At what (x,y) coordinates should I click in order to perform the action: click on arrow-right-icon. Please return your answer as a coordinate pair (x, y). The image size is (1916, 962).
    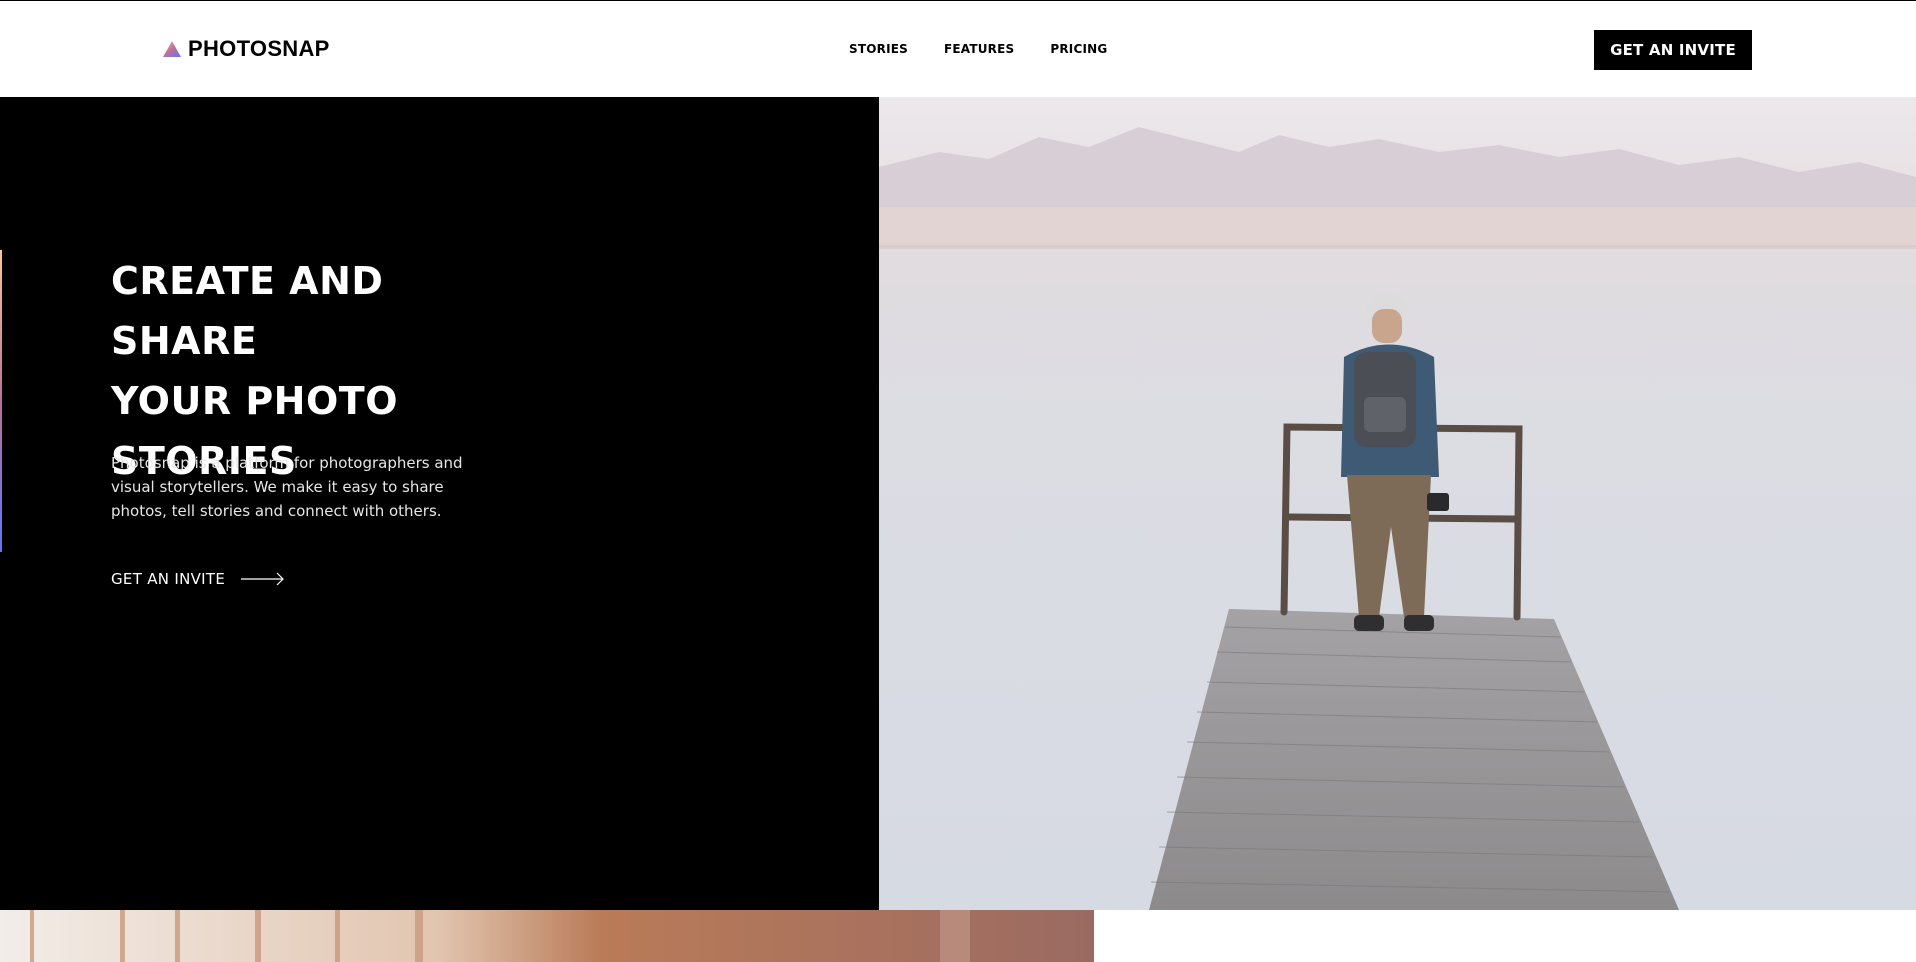
    Looking at the image, I should click on (263, 579).